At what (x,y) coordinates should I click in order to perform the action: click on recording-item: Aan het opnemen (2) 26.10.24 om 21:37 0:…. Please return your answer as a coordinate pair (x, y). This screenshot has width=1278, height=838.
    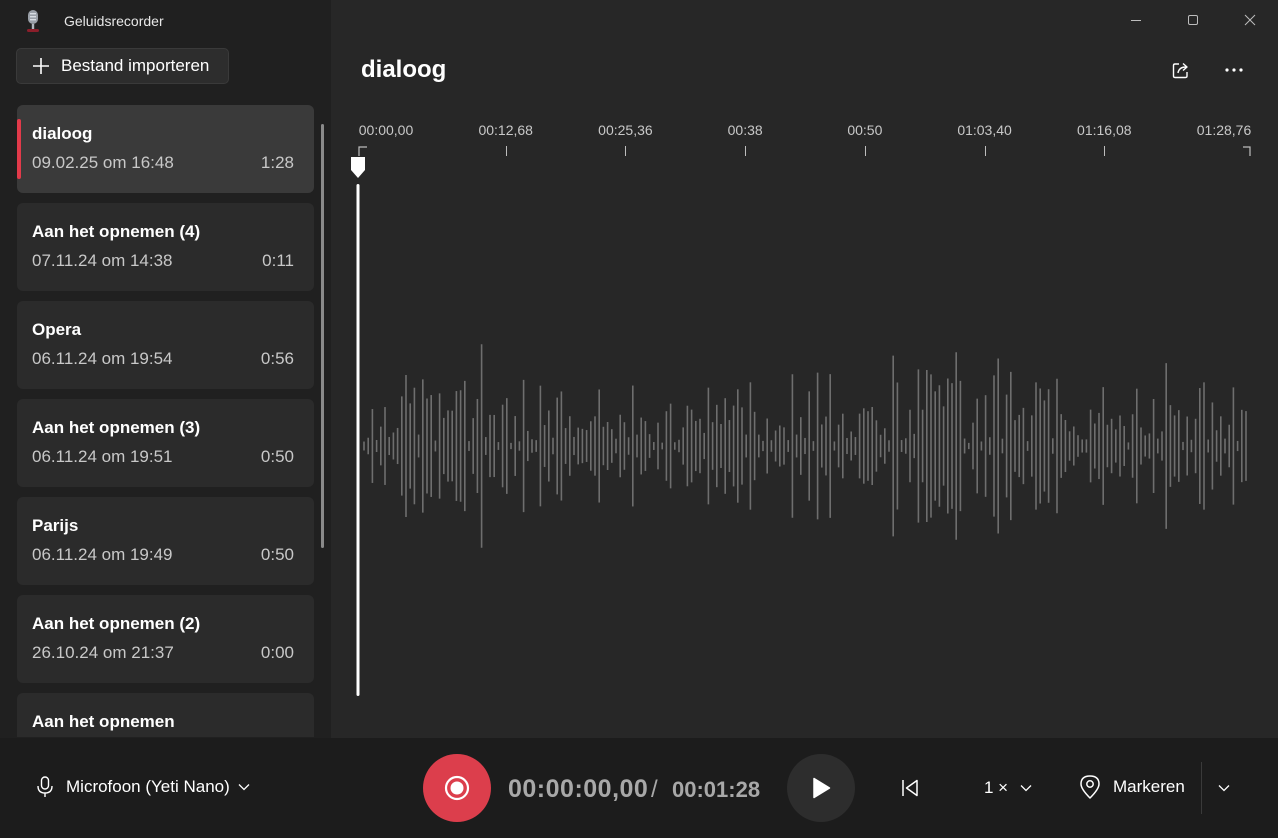
    Looking at the image, I should click on (165, 639).